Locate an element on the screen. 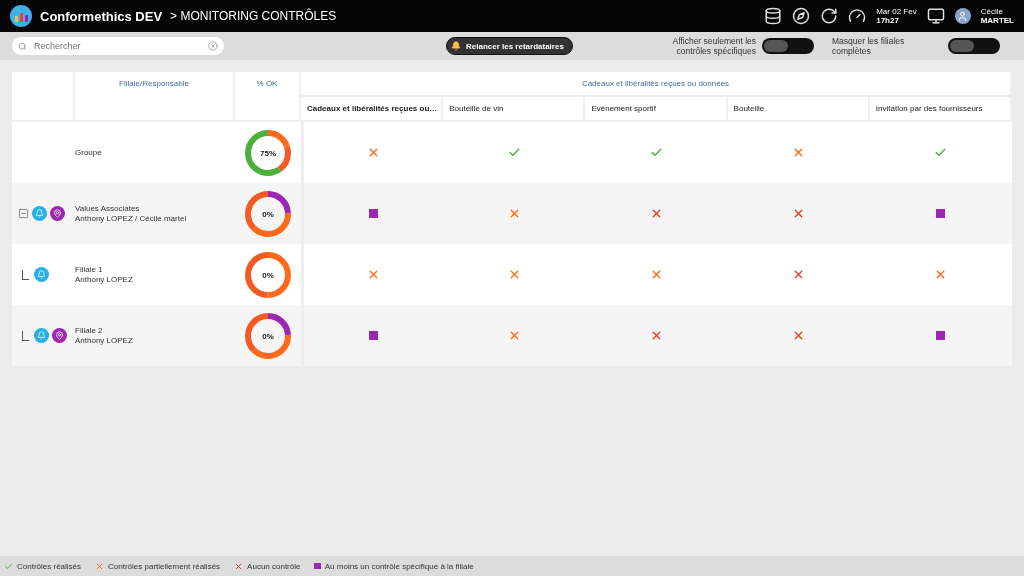 This screenshot has height=576, width=1024. date-text: Mar 02 Fev is located at coordinates (896, 11).